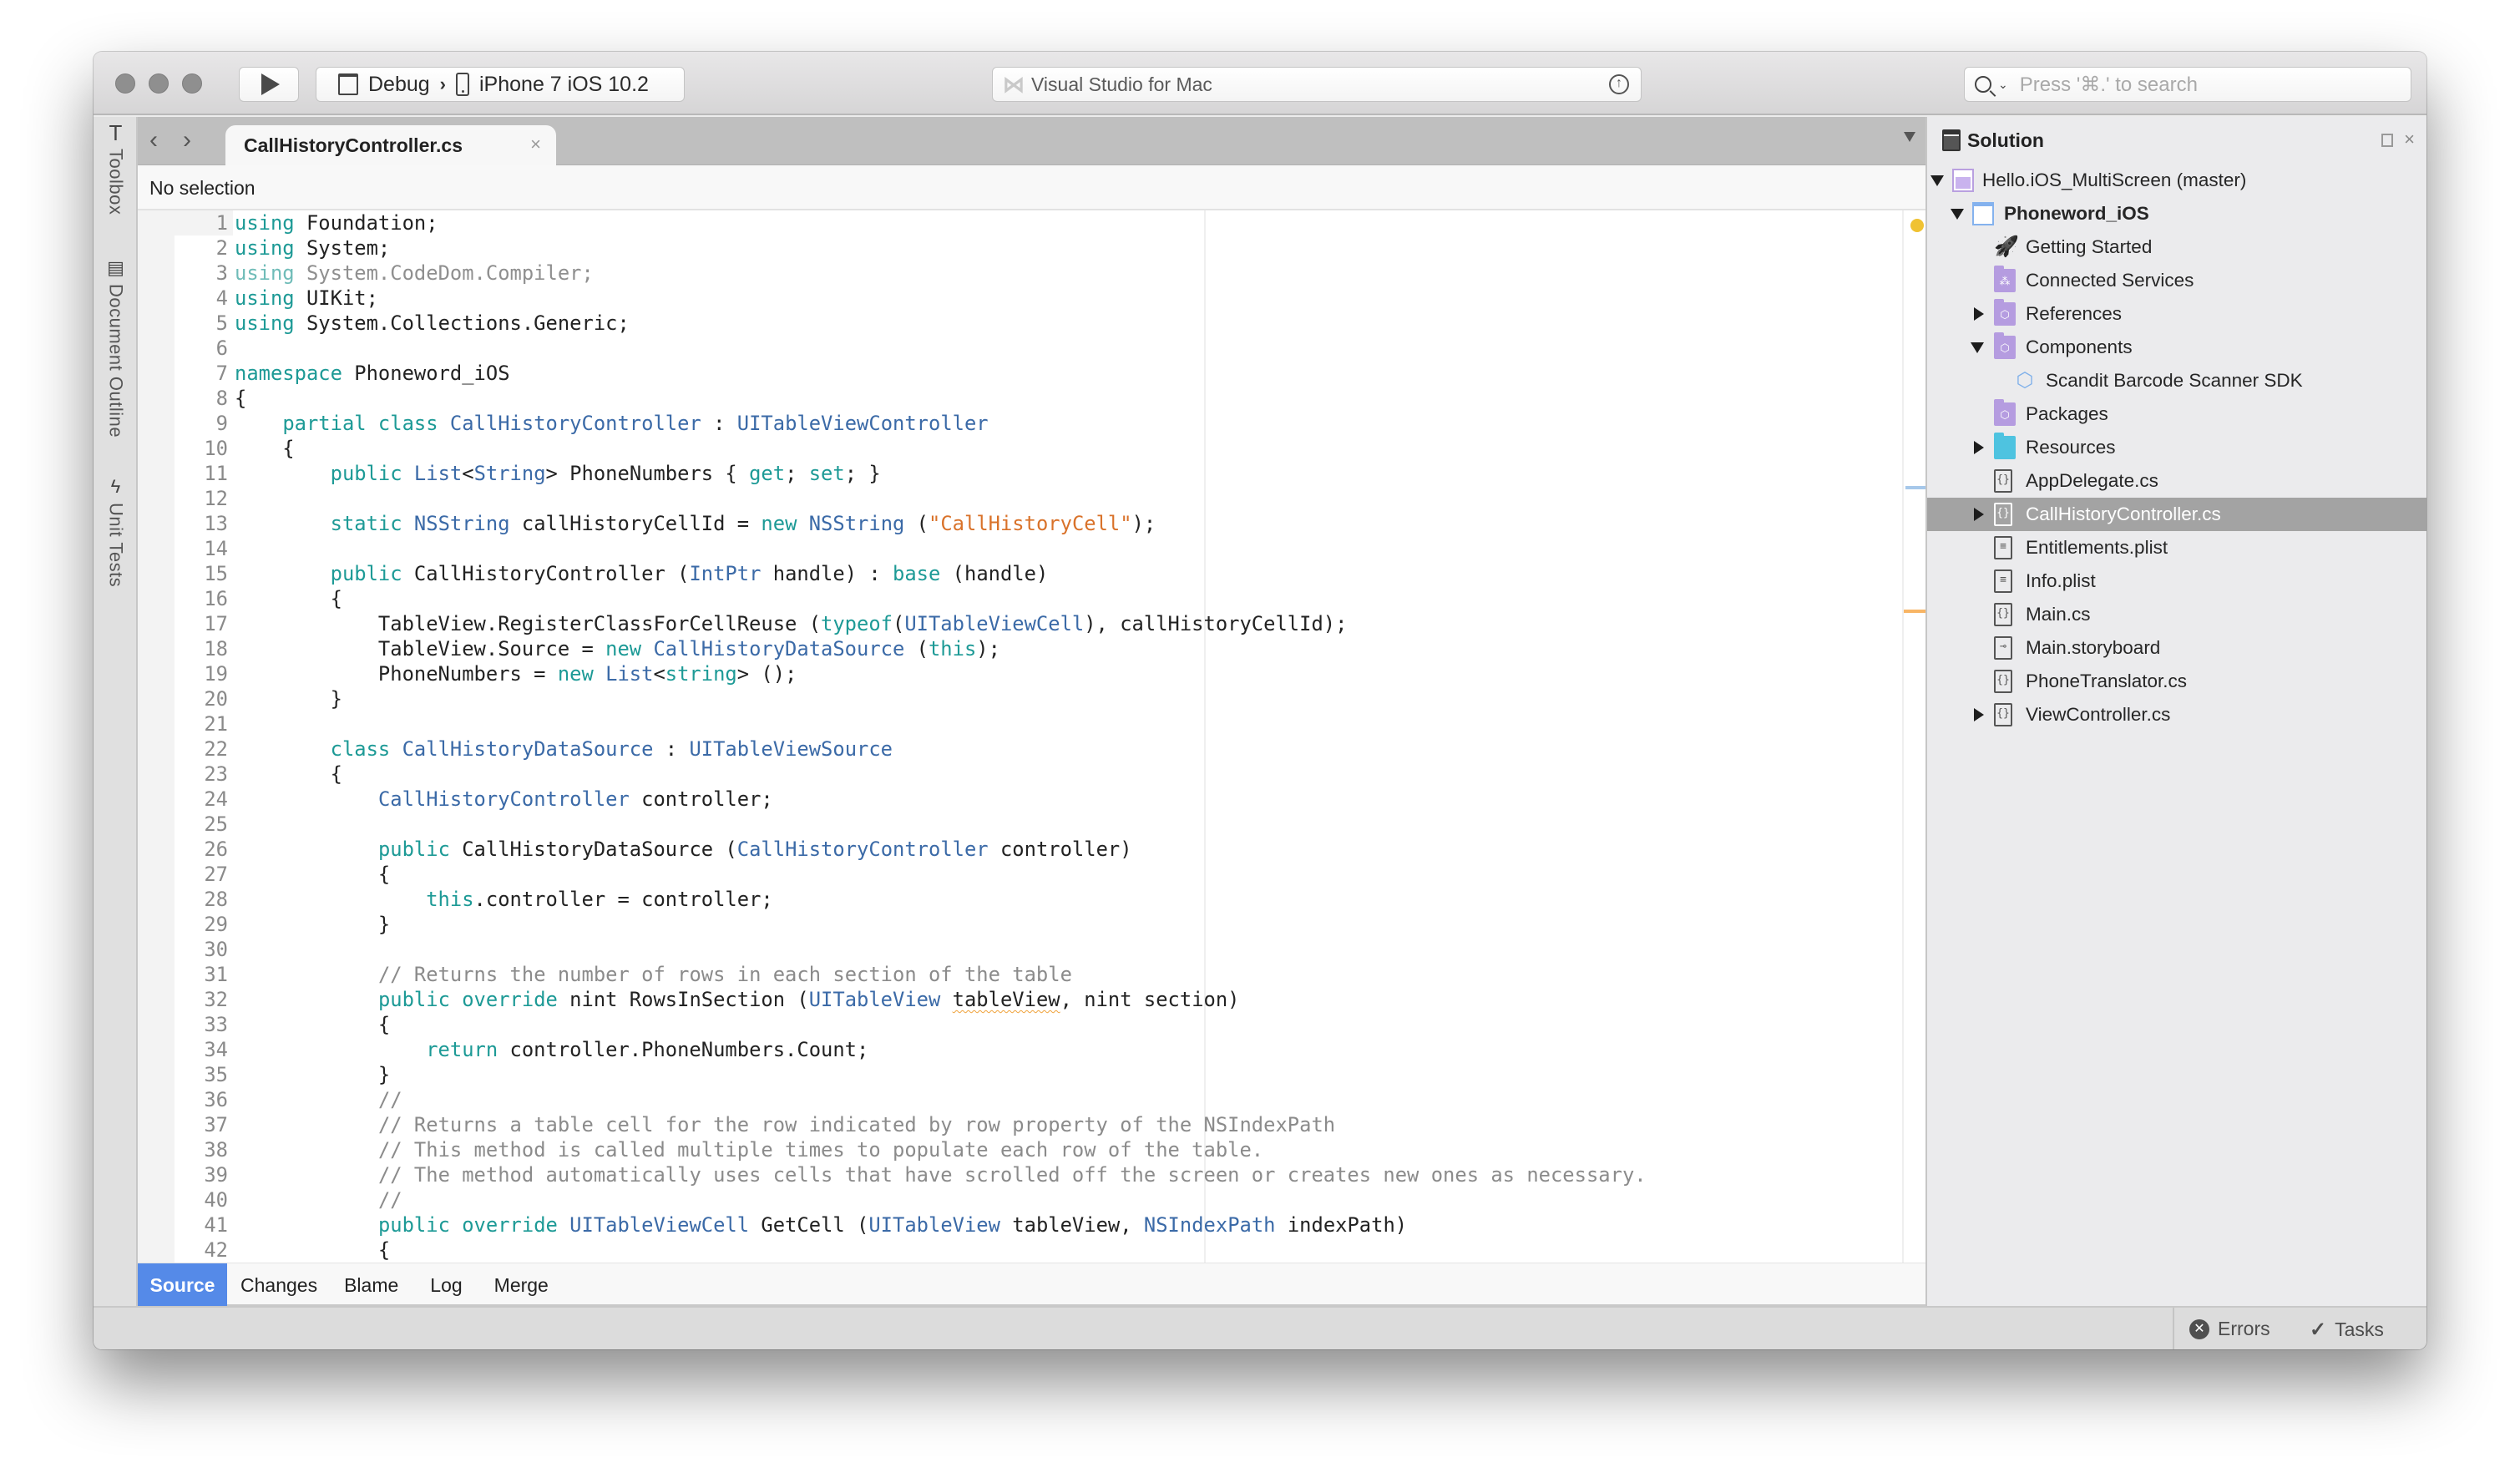  Describe the element at coordinates (446, 1285) in the screenshot. I see `tab-log: Log` at that location.